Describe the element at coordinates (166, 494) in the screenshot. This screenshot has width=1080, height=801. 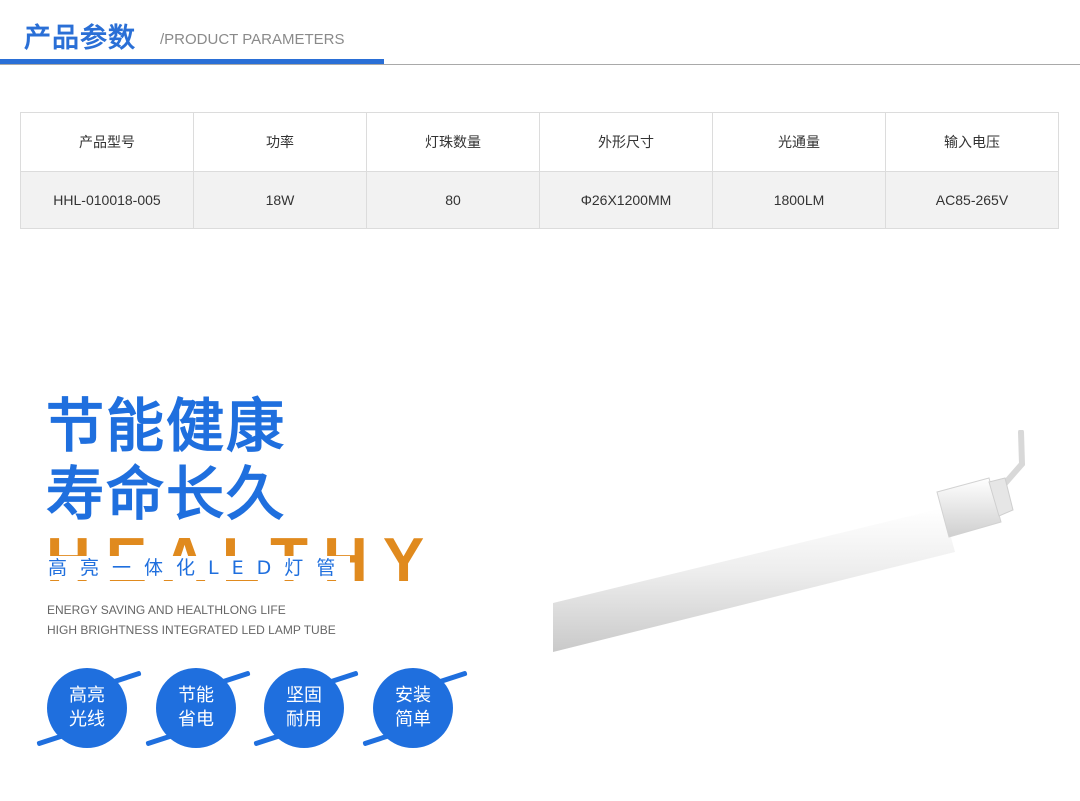
I see `slogan-line-2: 寿命长久` at that location.